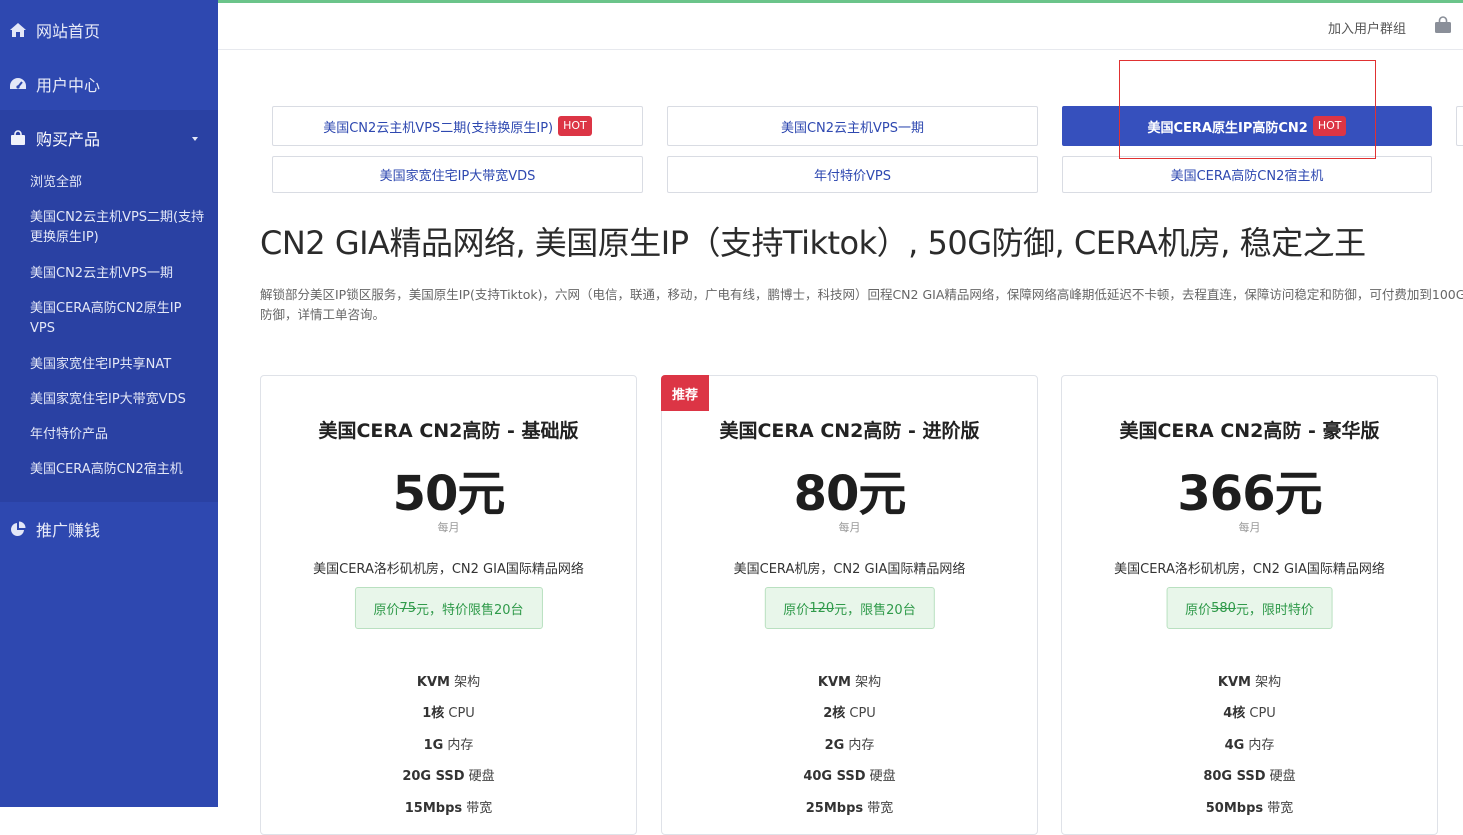 This screenshot has width=1463, height=835. What do you see at coordinates (850, 494) in the screenshot?
I see `product-price: 80元` at bounding box center [850, 494].